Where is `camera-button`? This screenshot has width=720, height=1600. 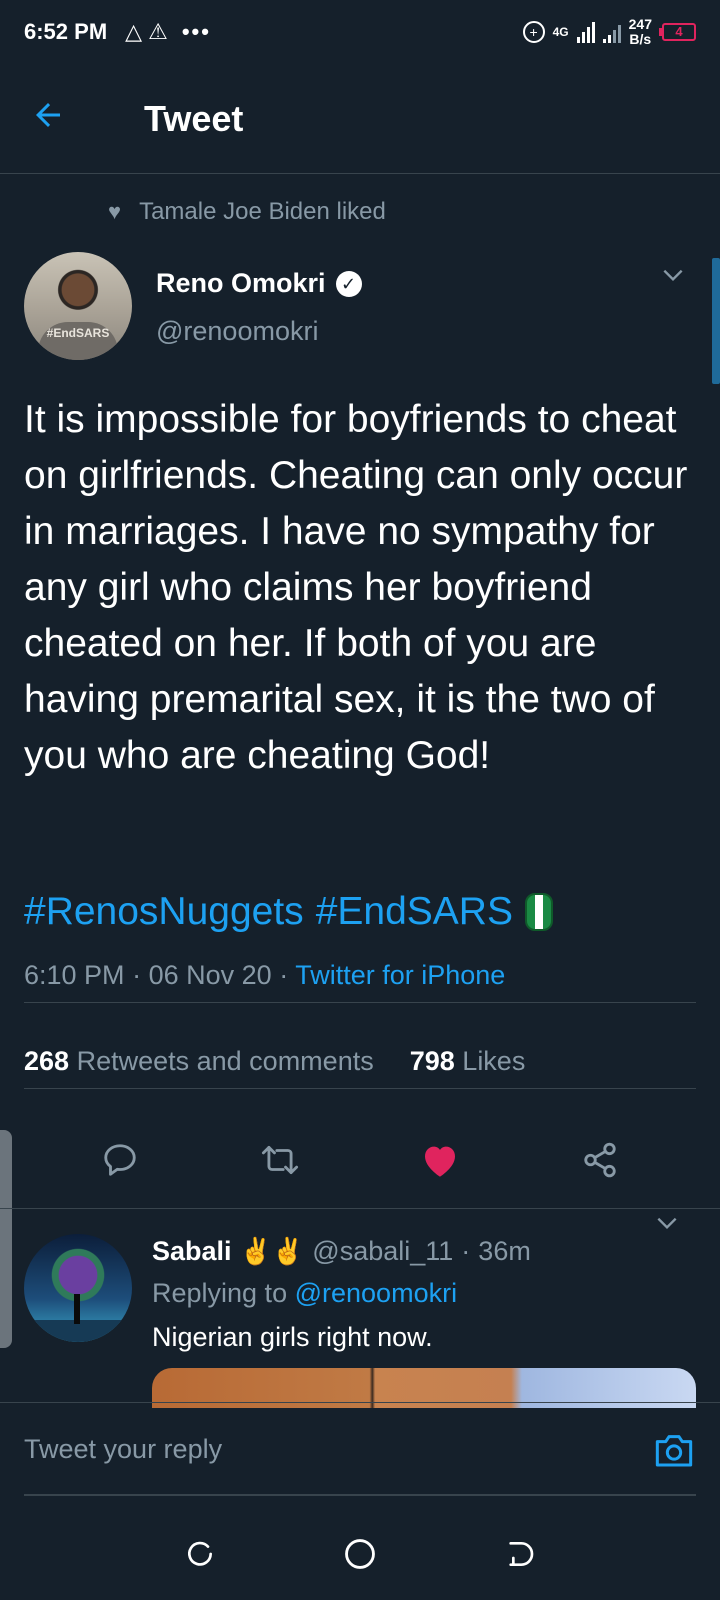
camera-button is located at coordinates (674, 1450).